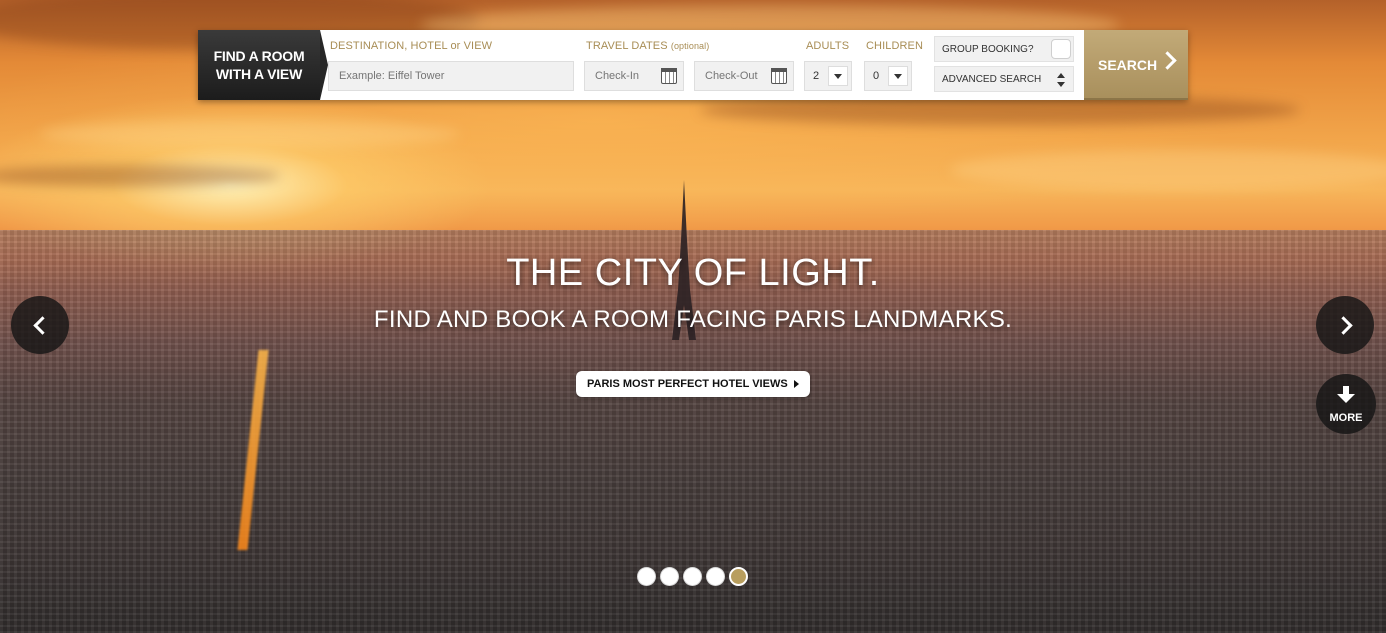  I want to click on chevron-right-icon, so click(1167, 60).